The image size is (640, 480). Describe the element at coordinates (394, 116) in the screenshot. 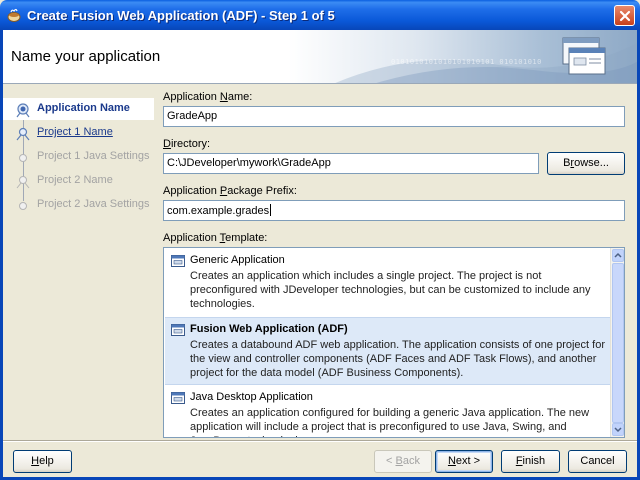

I see `application-name-input: GradeApp` at that location.